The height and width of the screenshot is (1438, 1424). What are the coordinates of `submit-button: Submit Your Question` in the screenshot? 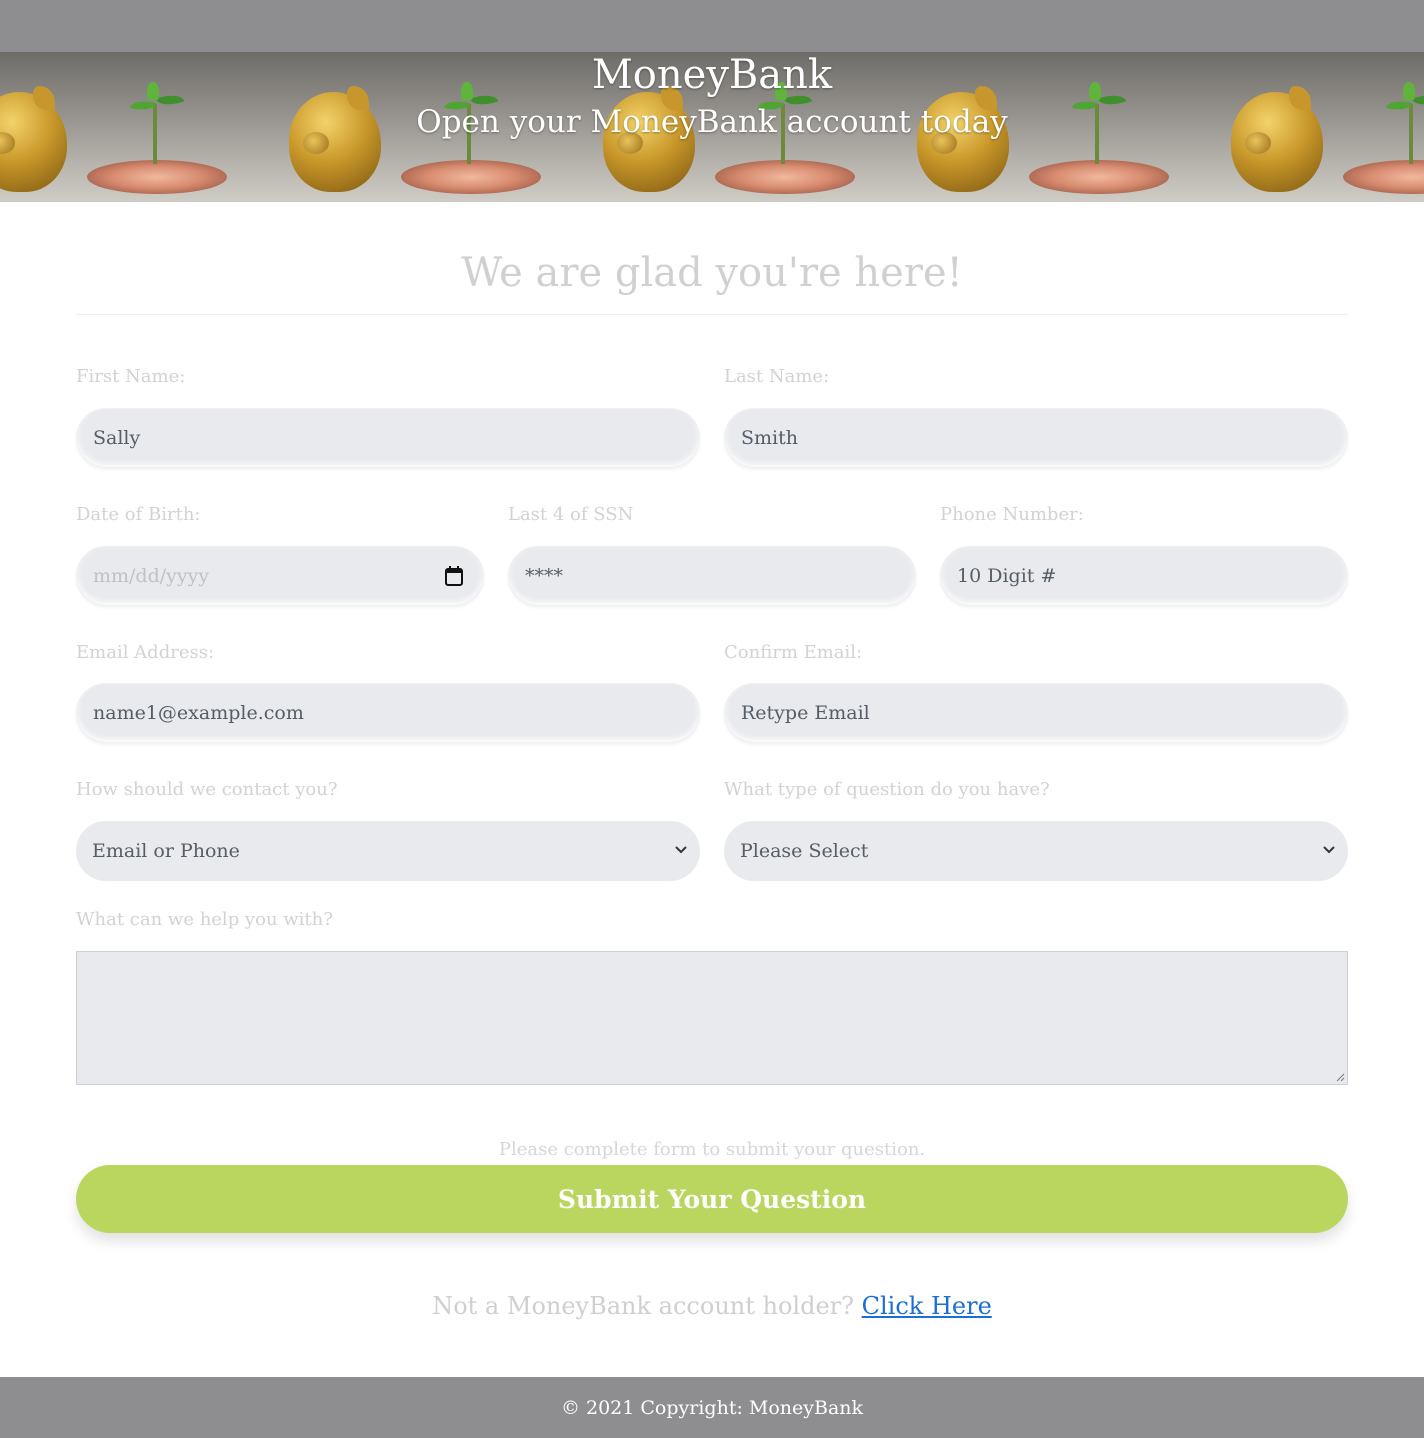 It's located at (712, 1199).